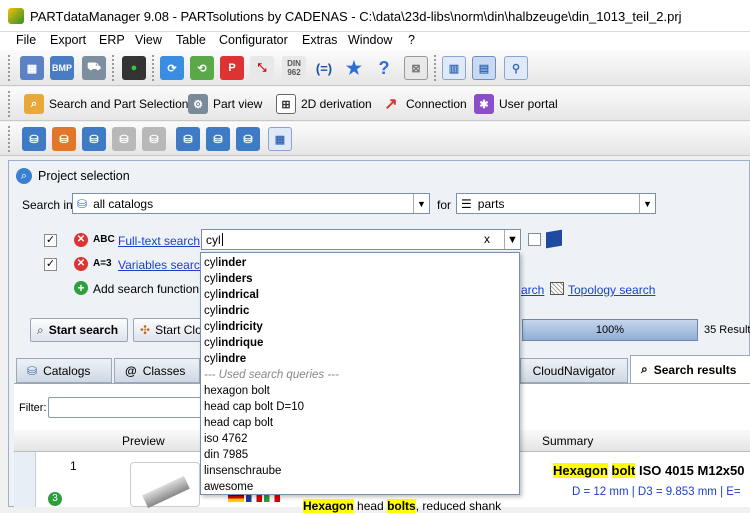 The height and width of the screenshot is (513, 750). Describe the element at coordinates (83, 330) in the screenshot. I see `start-search-label: Start search` at that location.